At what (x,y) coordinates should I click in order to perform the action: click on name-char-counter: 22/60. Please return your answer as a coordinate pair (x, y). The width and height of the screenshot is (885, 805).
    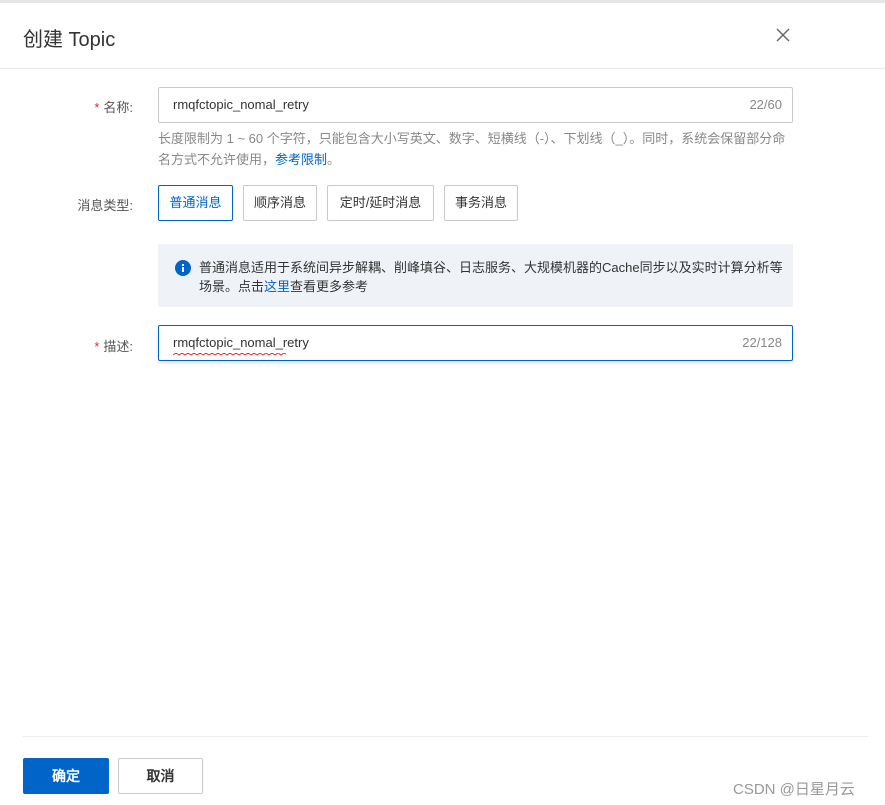
    Looking at the image, I should click on (765, 104).